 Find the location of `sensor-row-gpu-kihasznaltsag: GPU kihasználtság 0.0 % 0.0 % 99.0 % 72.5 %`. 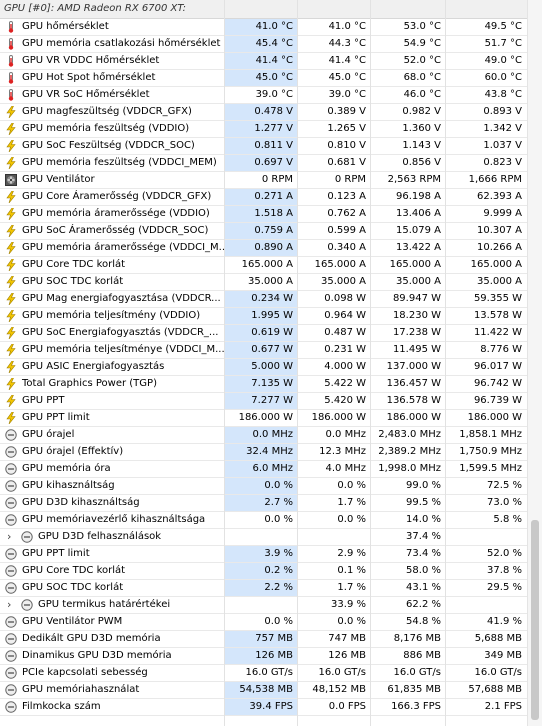

sensor-row-gpu-kihasznaltsag: GPU kihasználtság 0.0 % 0.0 % 99.0 % 72.5 % is located at coordinates (271, 486).